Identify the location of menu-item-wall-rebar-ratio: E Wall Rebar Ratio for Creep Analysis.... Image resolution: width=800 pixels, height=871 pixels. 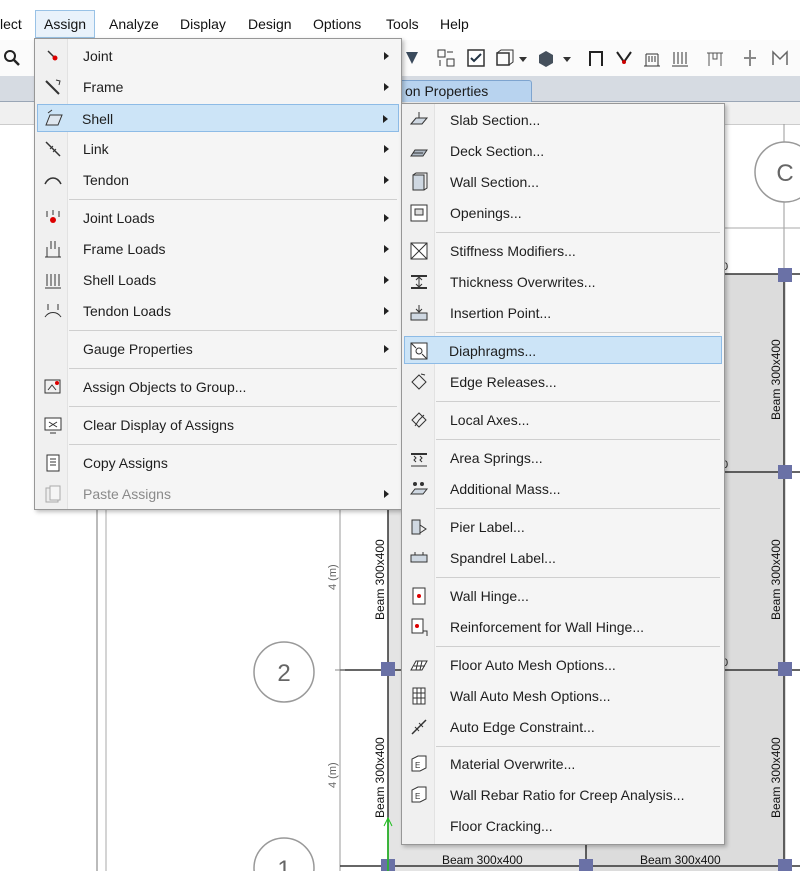
(563, 795).